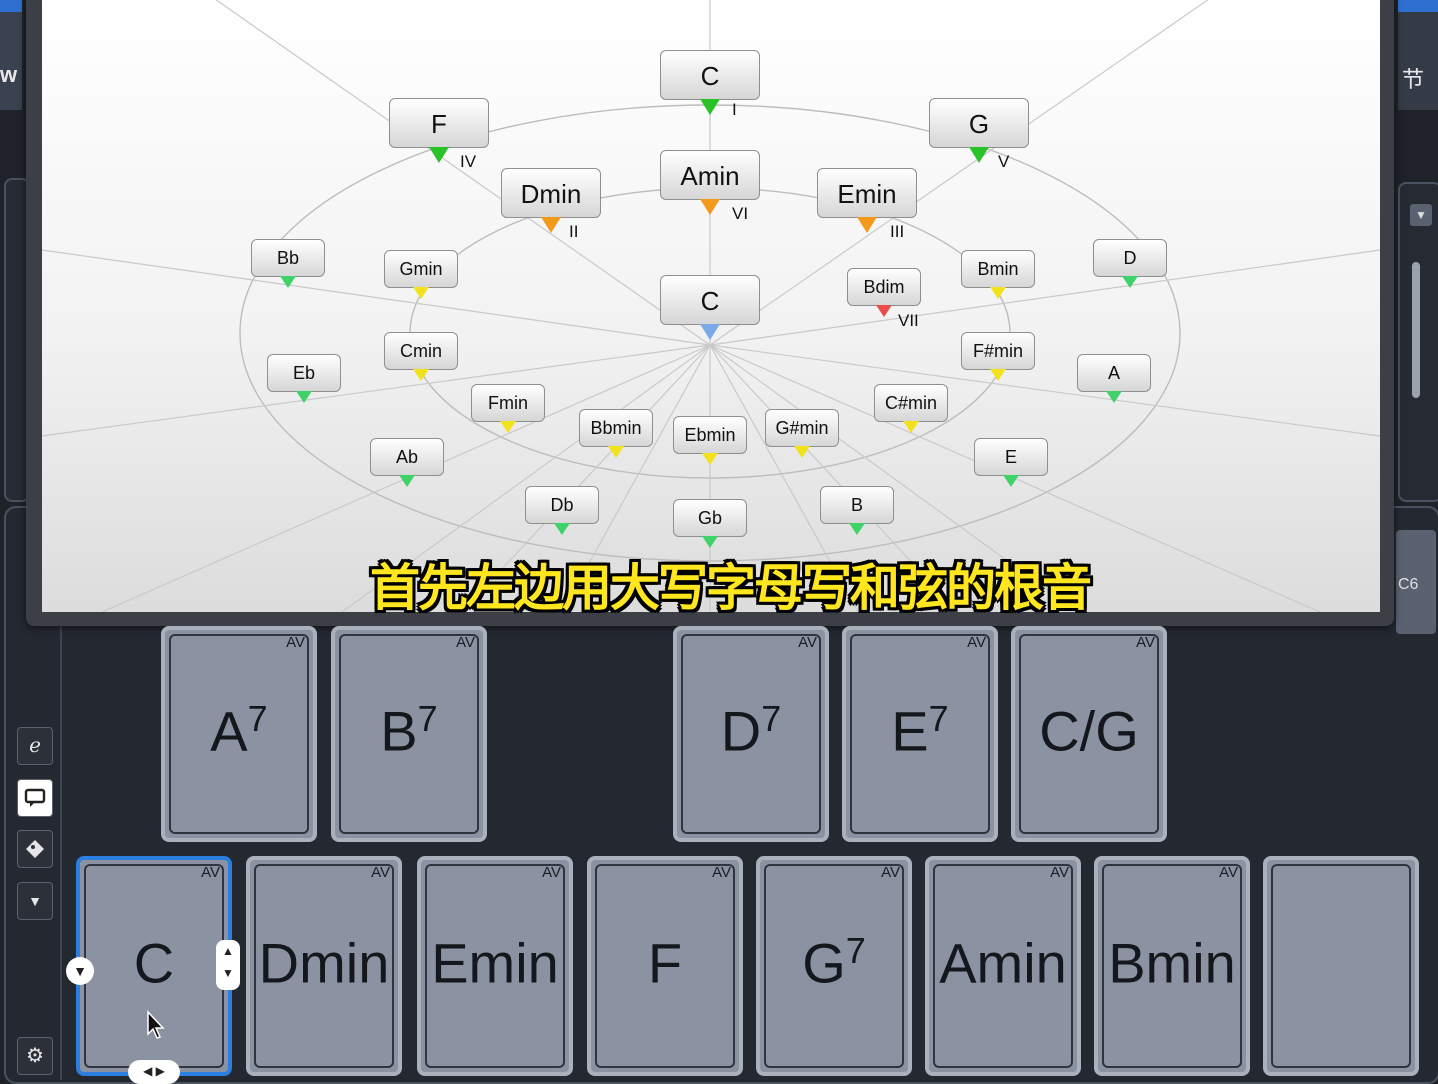 The height and width of the screenshot is (1084, 1438). What do you see at coordinates (551, 193) in the screenshot?
I see `chord-dmin-button: Dmin` at bounding box center [551, 193].